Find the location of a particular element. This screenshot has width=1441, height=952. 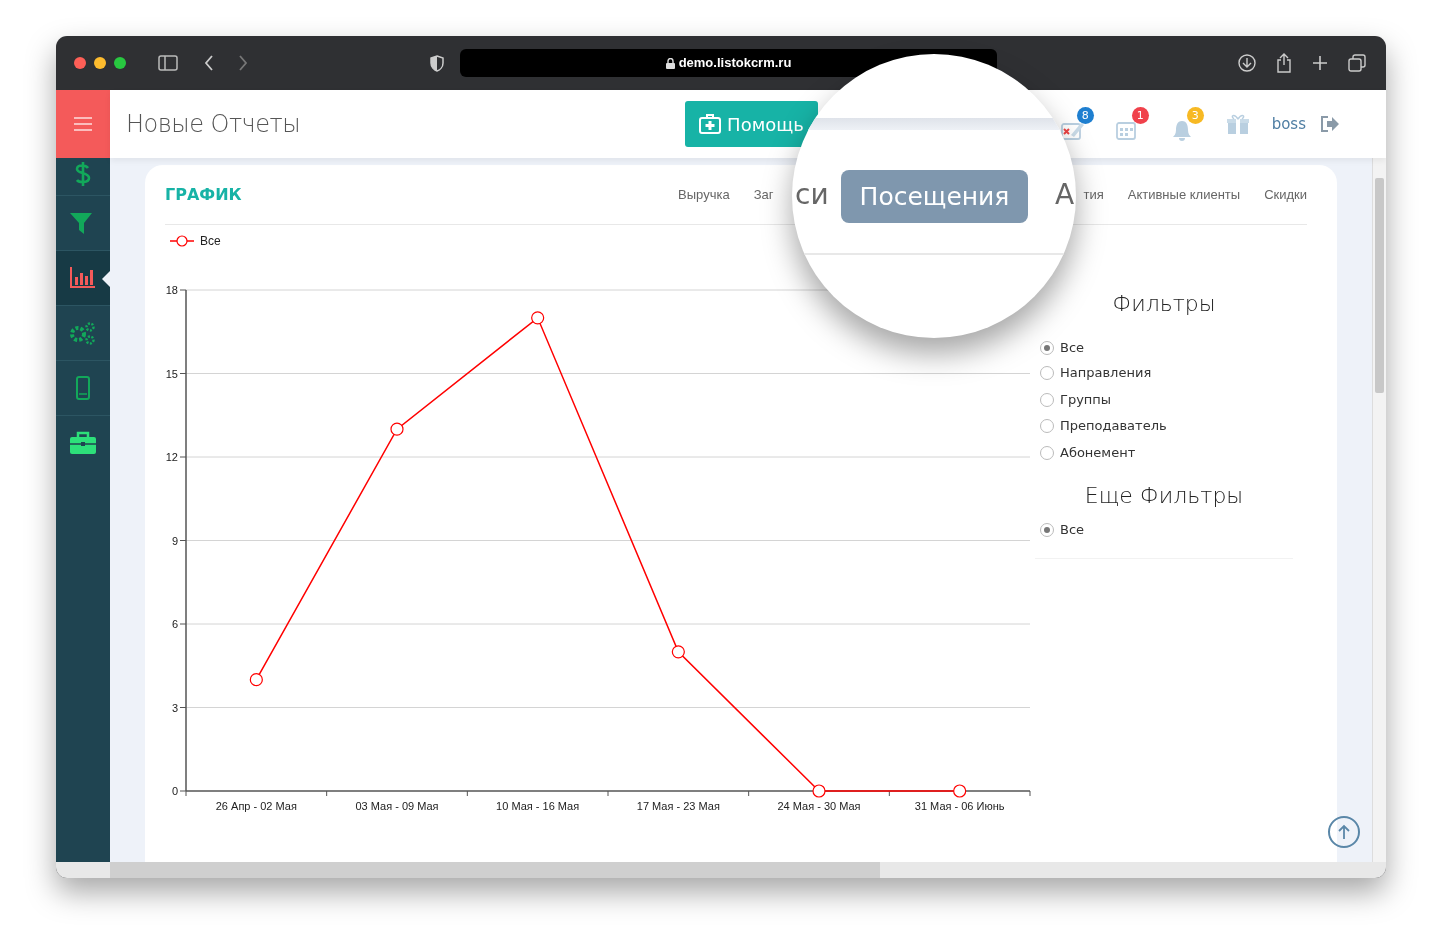

url-text: demo.listokcrm.ru is located at coordinates (735, 63).